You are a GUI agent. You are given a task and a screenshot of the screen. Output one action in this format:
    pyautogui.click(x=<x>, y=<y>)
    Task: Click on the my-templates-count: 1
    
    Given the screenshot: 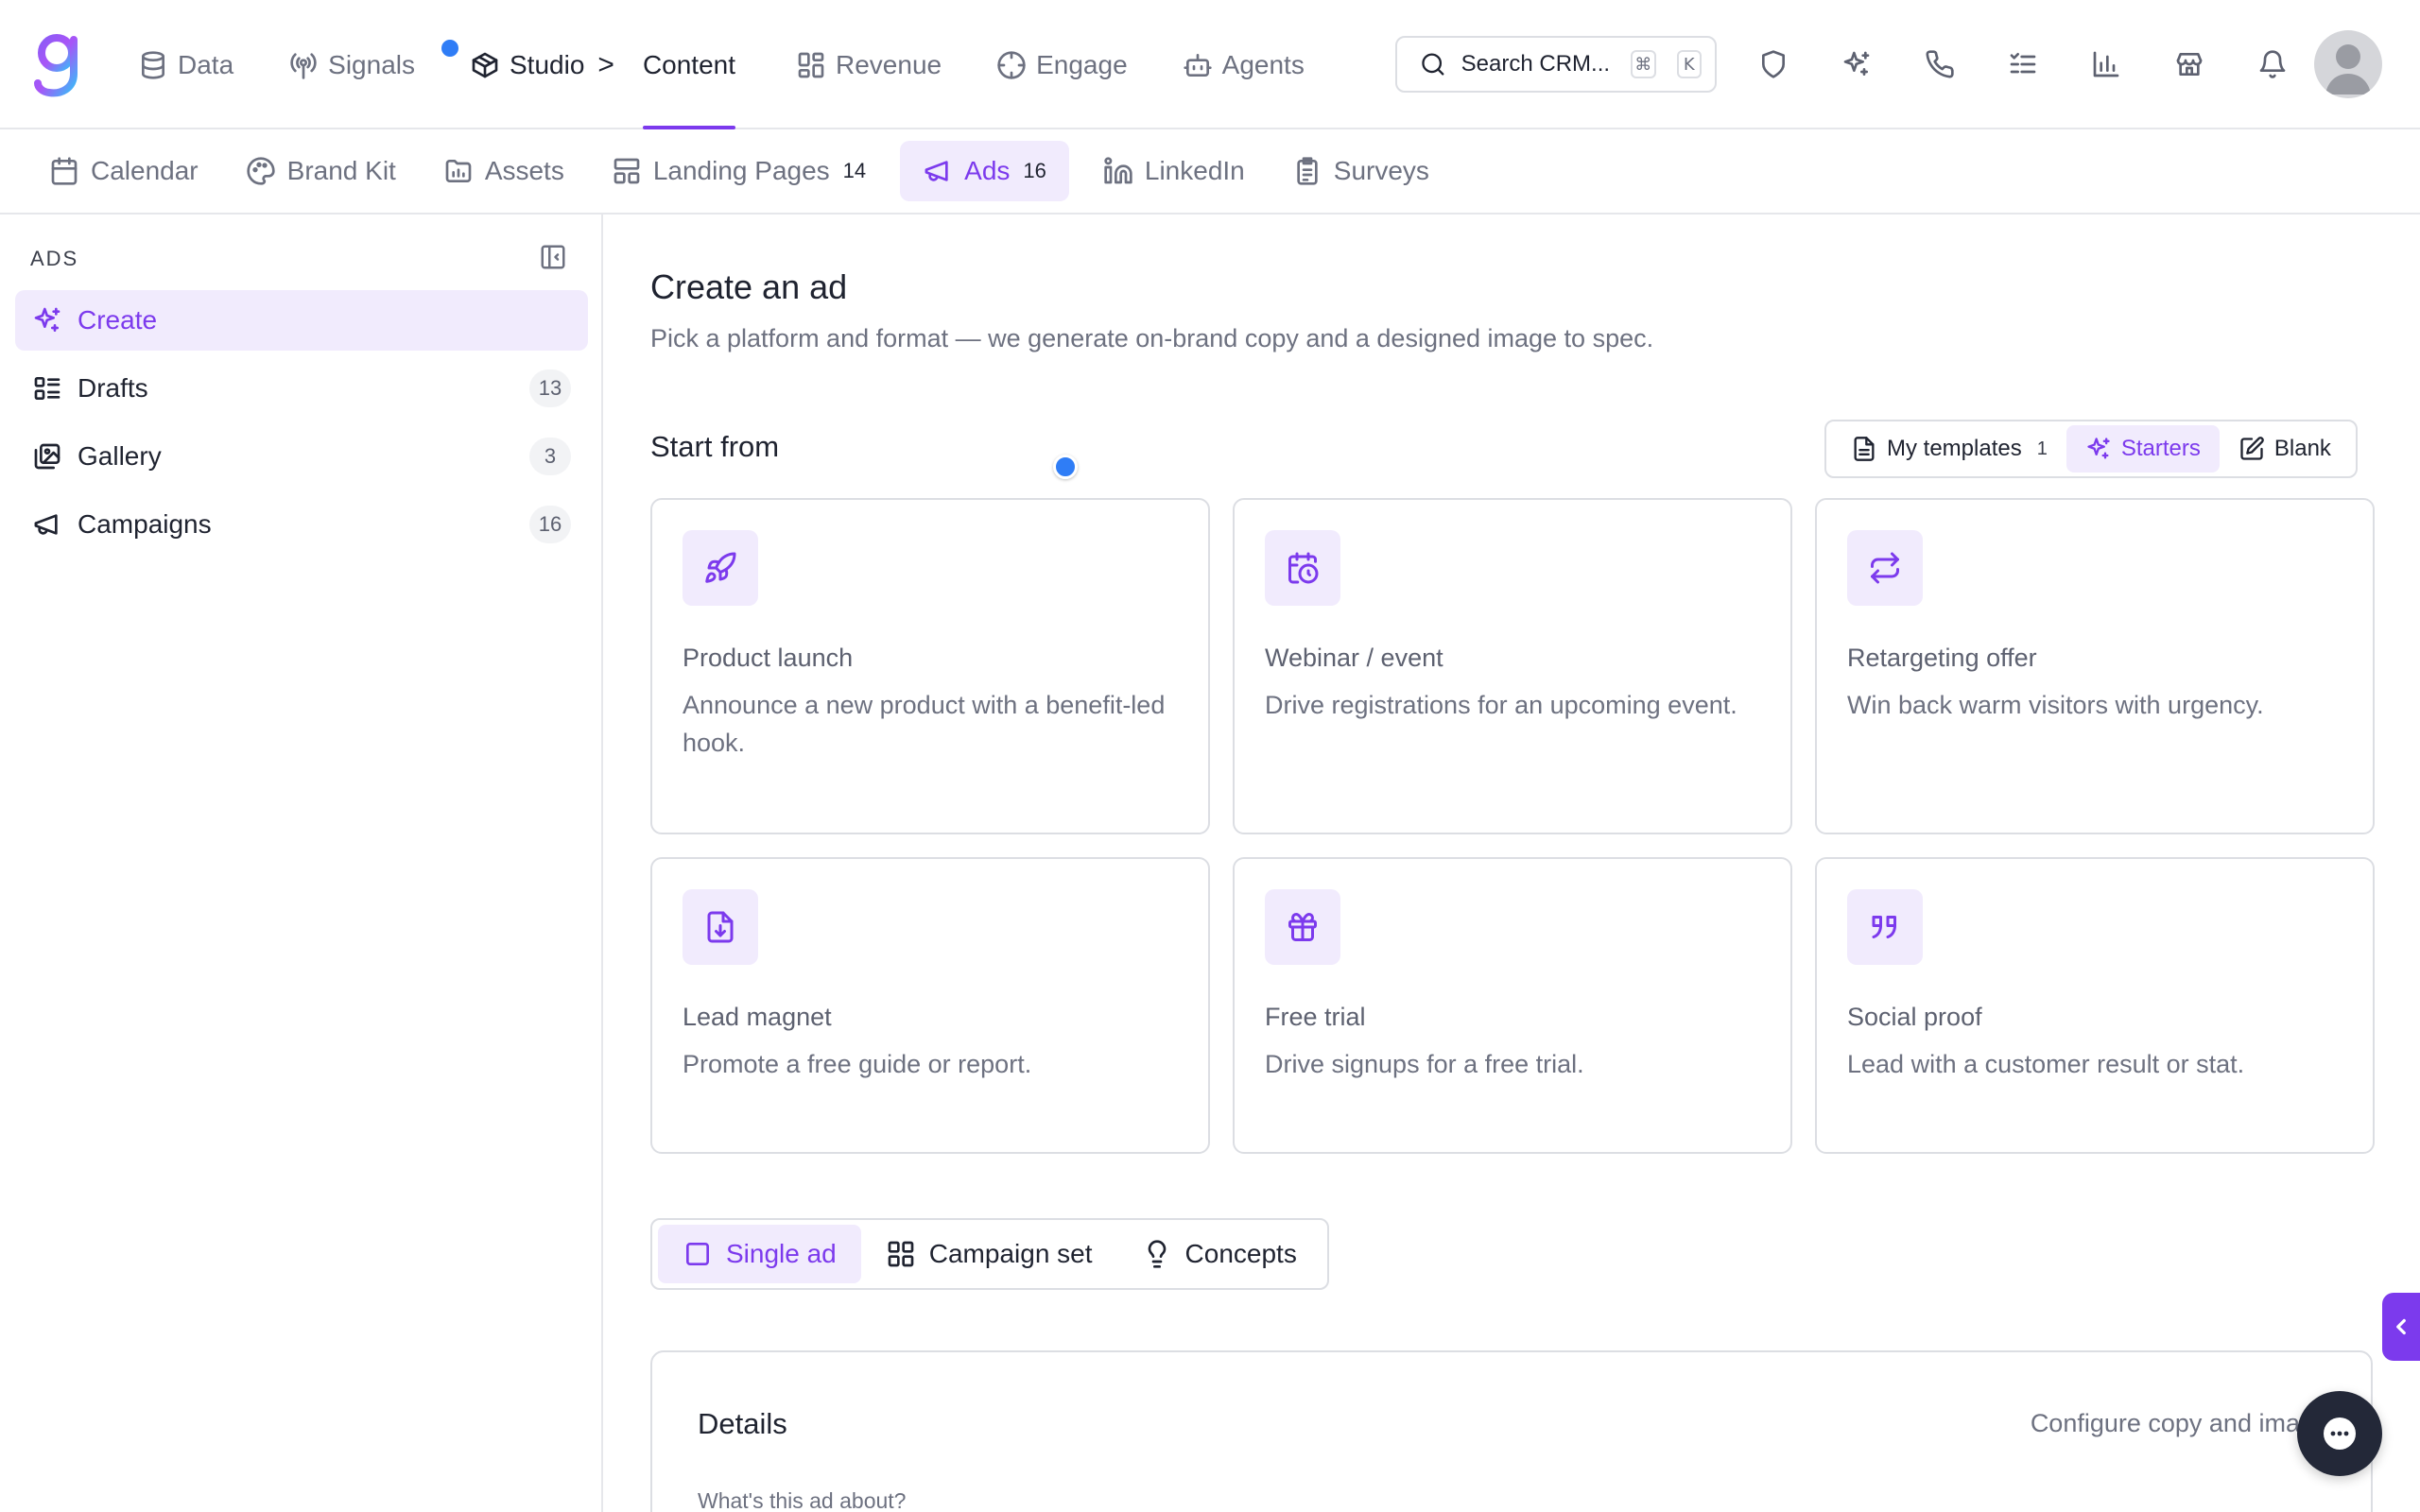 What is the action you would take?
    pyautogui.click(x=2042, y=448)
    